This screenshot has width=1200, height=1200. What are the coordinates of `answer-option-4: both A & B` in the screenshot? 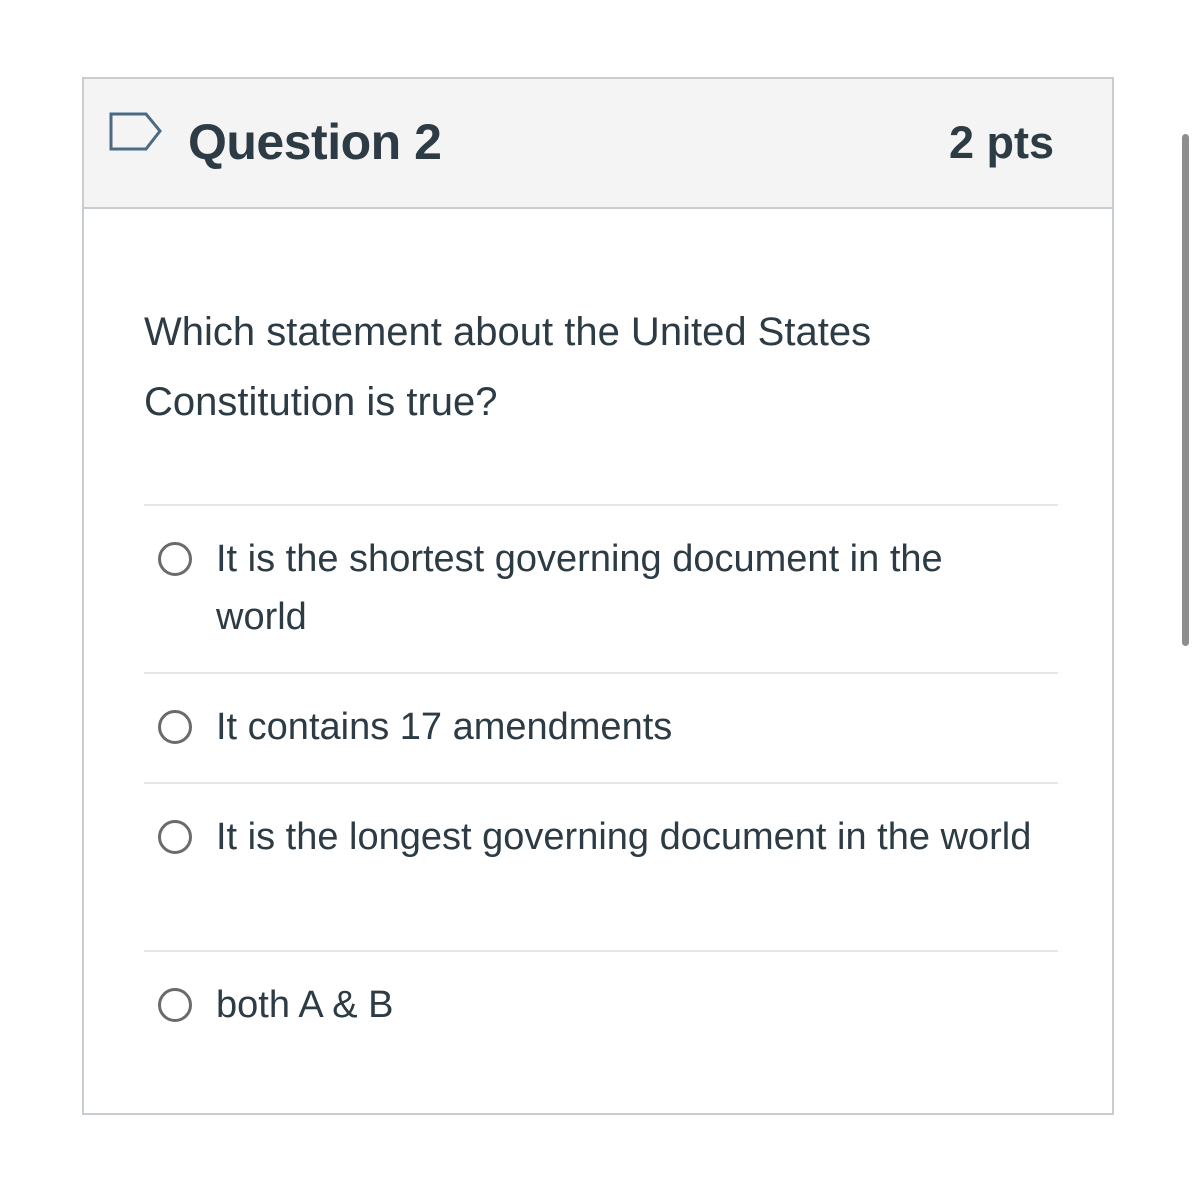 It's located at (601, 1006).